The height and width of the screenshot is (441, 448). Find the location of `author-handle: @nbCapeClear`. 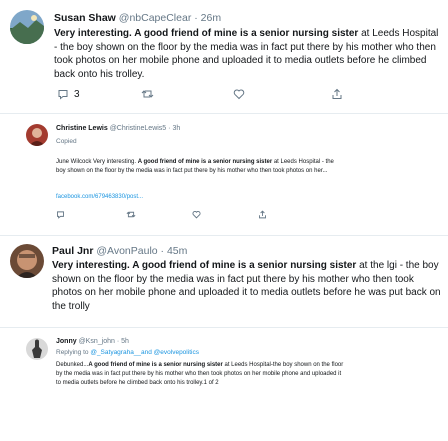

author-handle: @nbCapeClear is located at coordinates (155, 18).